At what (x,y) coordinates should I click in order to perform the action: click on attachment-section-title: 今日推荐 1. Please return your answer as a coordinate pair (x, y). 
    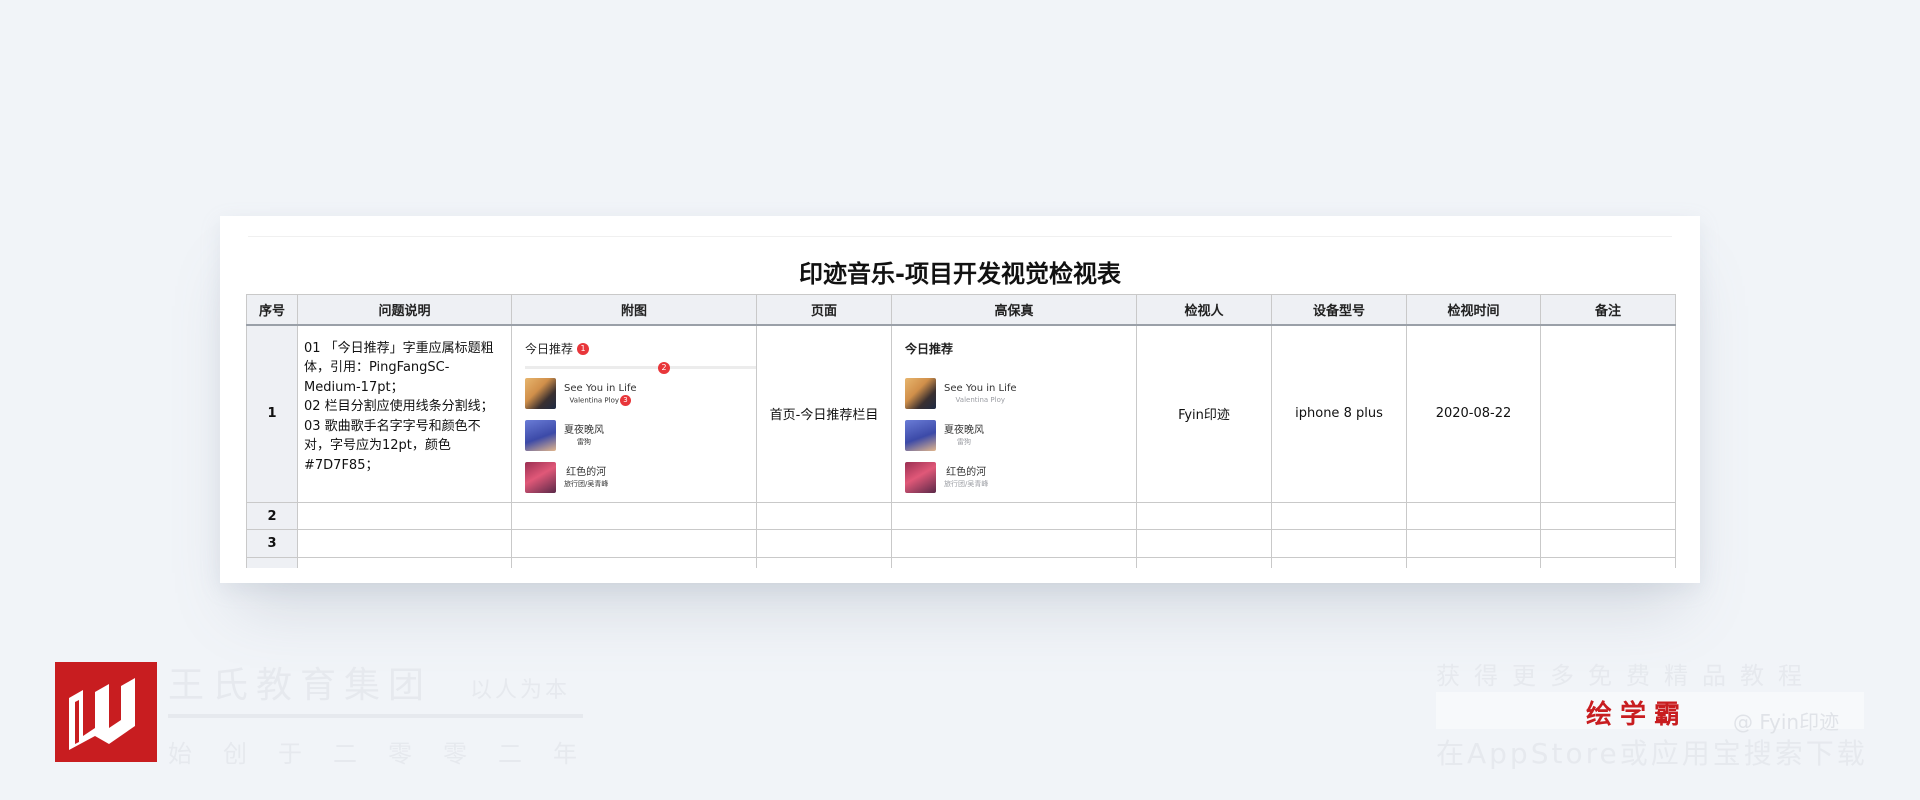
    Looking at the image, I should click on (557, 348).